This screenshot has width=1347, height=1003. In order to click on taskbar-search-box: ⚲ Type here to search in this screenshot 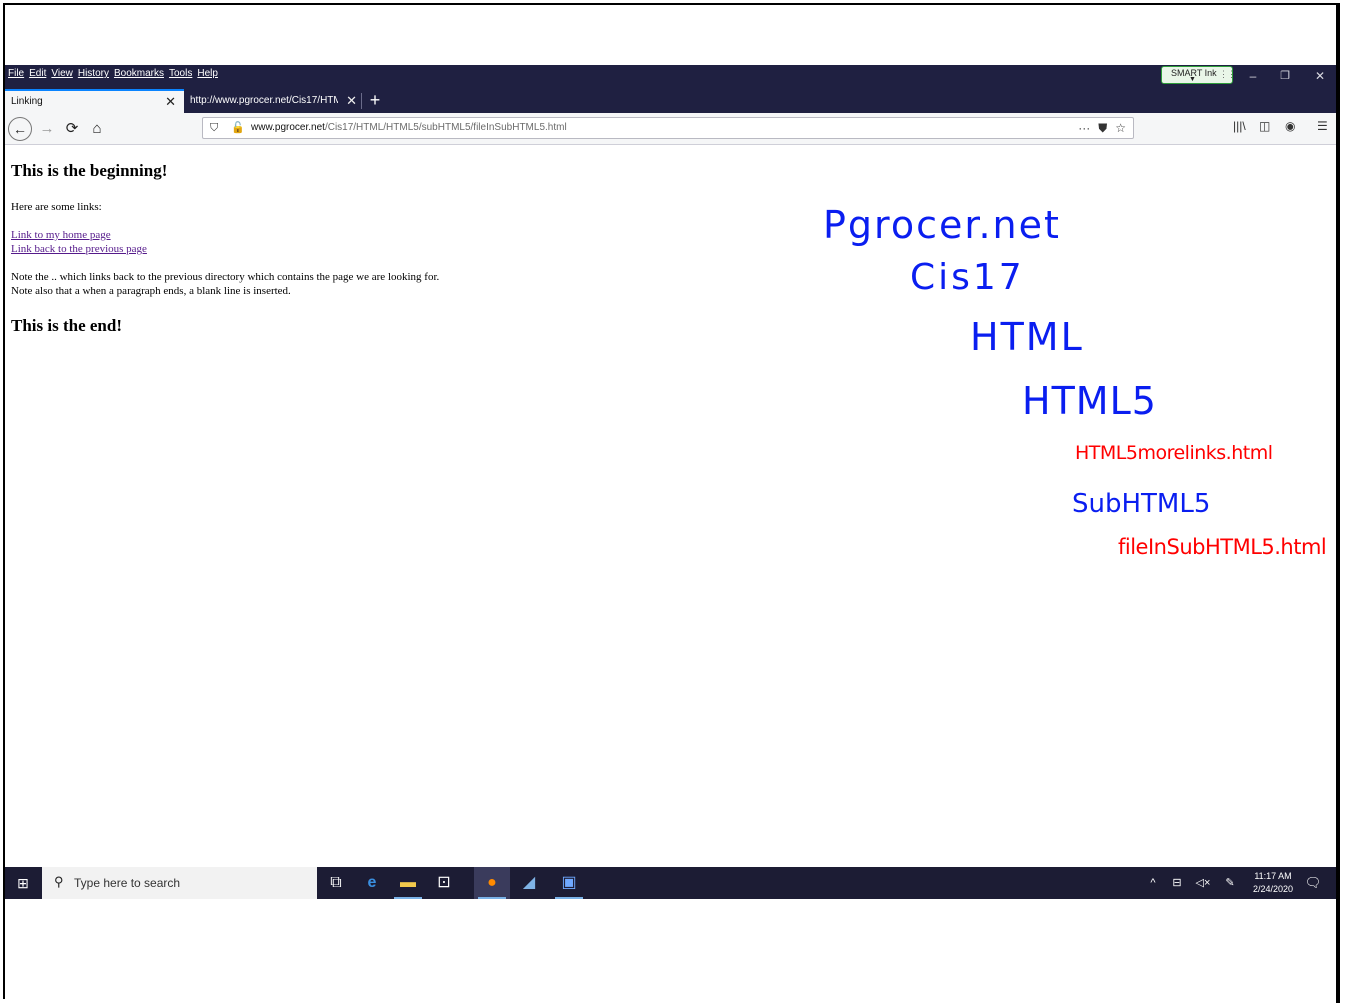, I will do `click(179, 883)`.